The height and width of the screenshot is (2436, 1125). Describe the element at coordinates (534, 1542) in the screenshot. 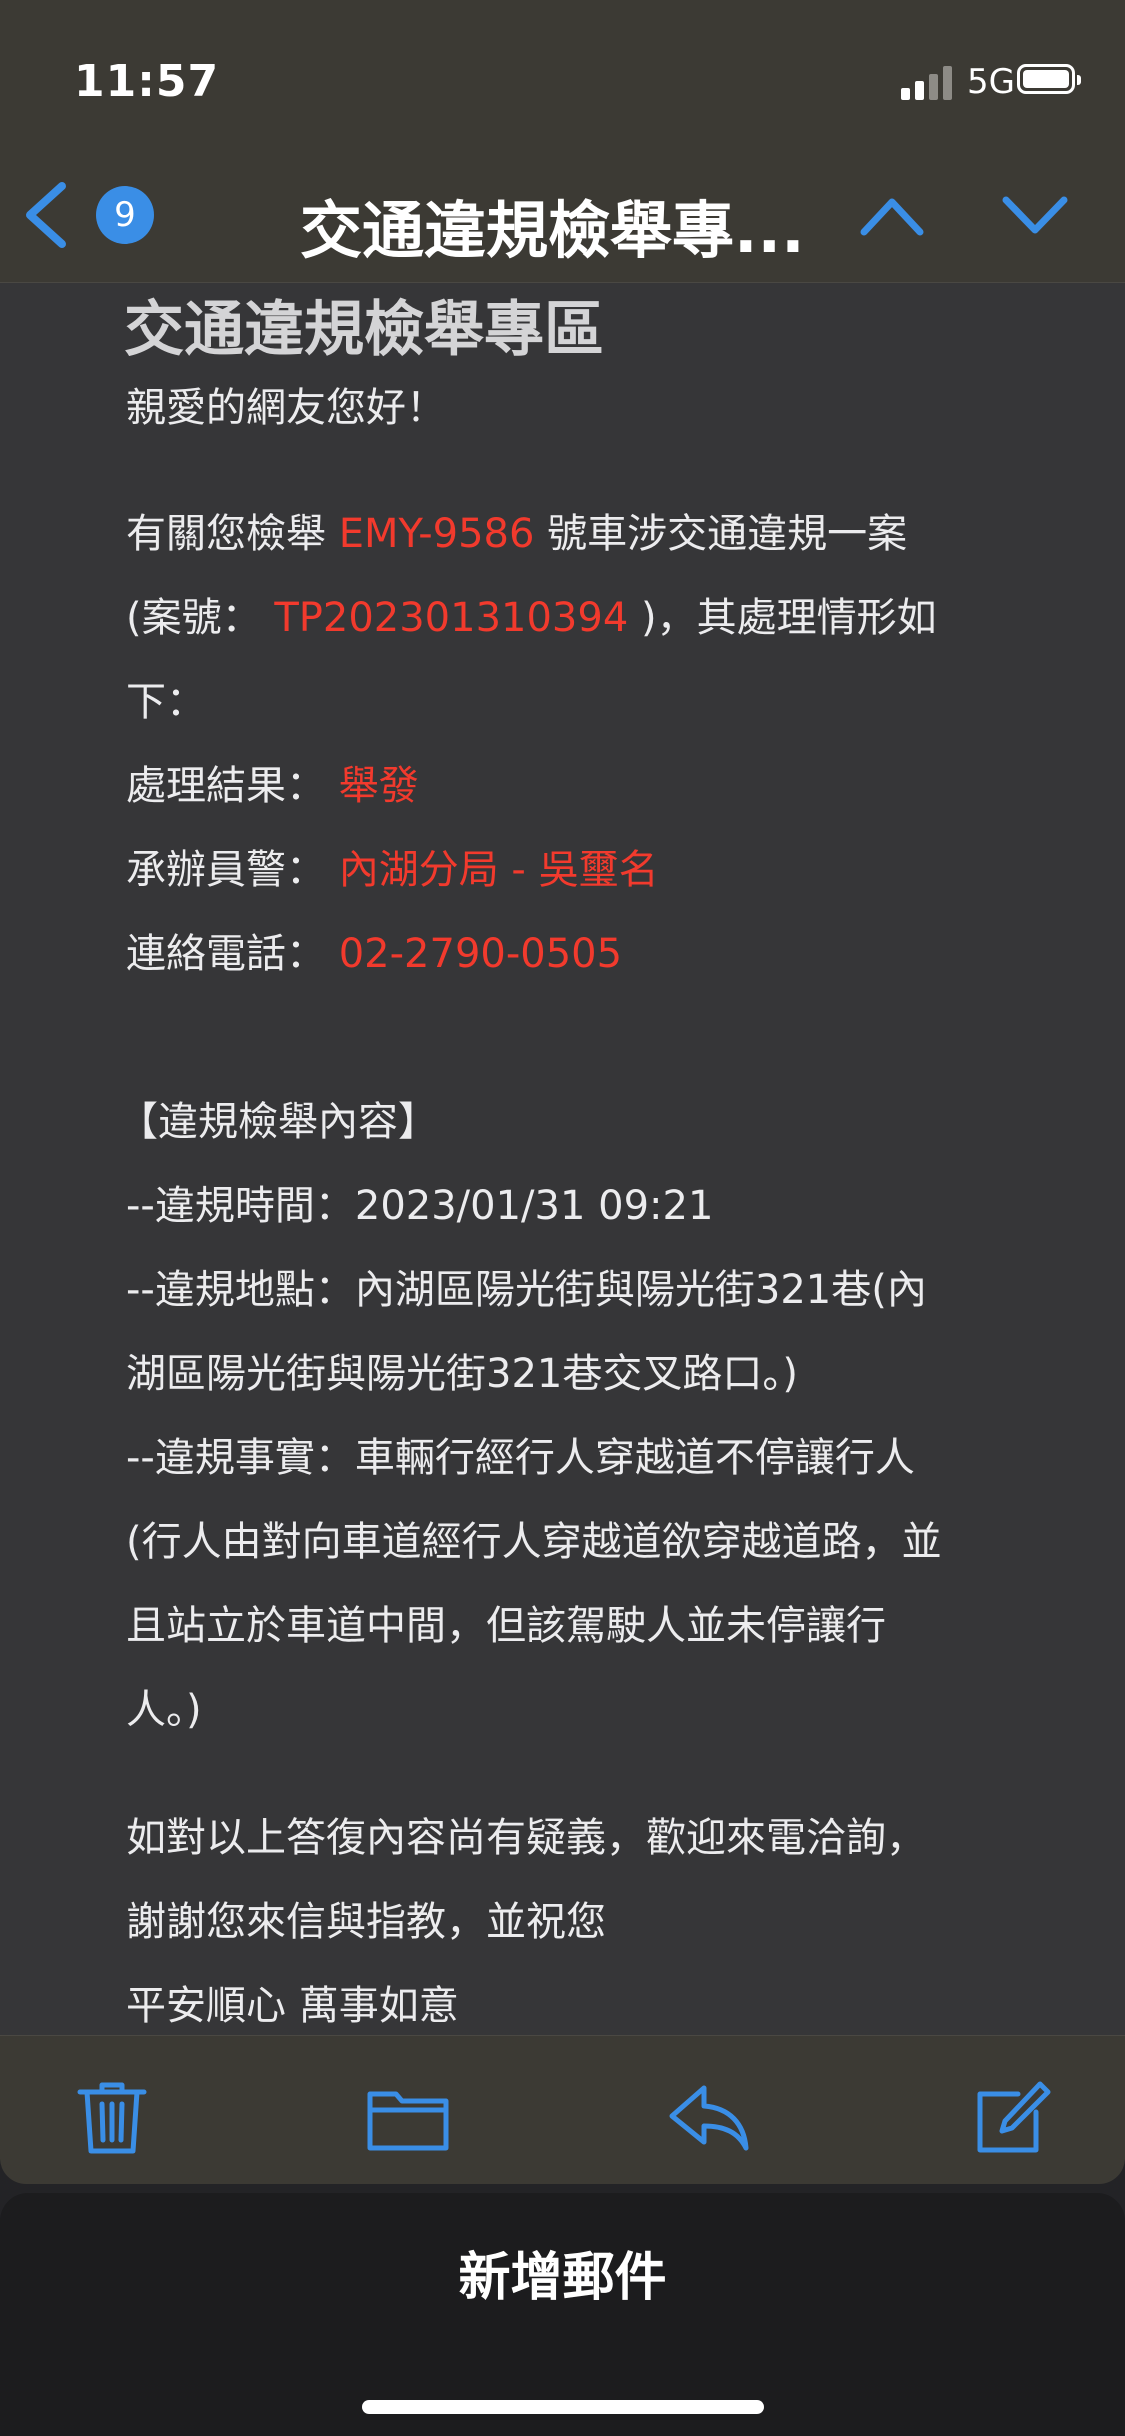

I see `violation-fact-line-2: (行人由對向車道經行人穿越道欲穿越道路，並` at that location.